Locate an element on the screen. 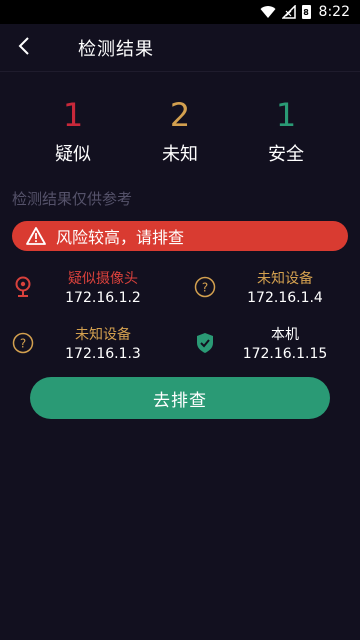 This screenshot has height=640, width=360. summary-unknown: 2 未知 is located at coordinates (180, 131).